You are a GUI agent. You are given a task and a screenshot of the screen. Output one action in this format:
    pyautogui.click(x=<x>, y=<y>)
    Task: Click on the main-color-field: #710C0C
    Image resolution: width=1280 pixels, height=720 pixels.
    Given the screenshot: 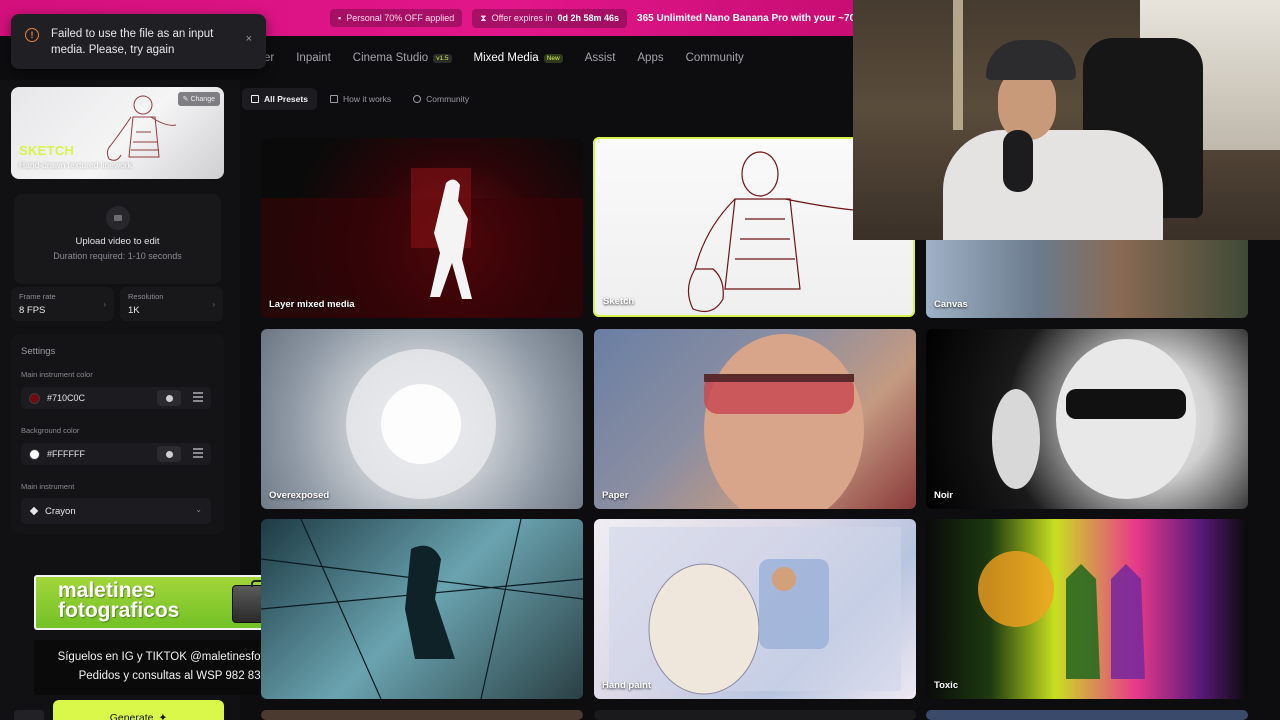 What is the action you would take?
    pyautogui.click(x=116, y=398)
    